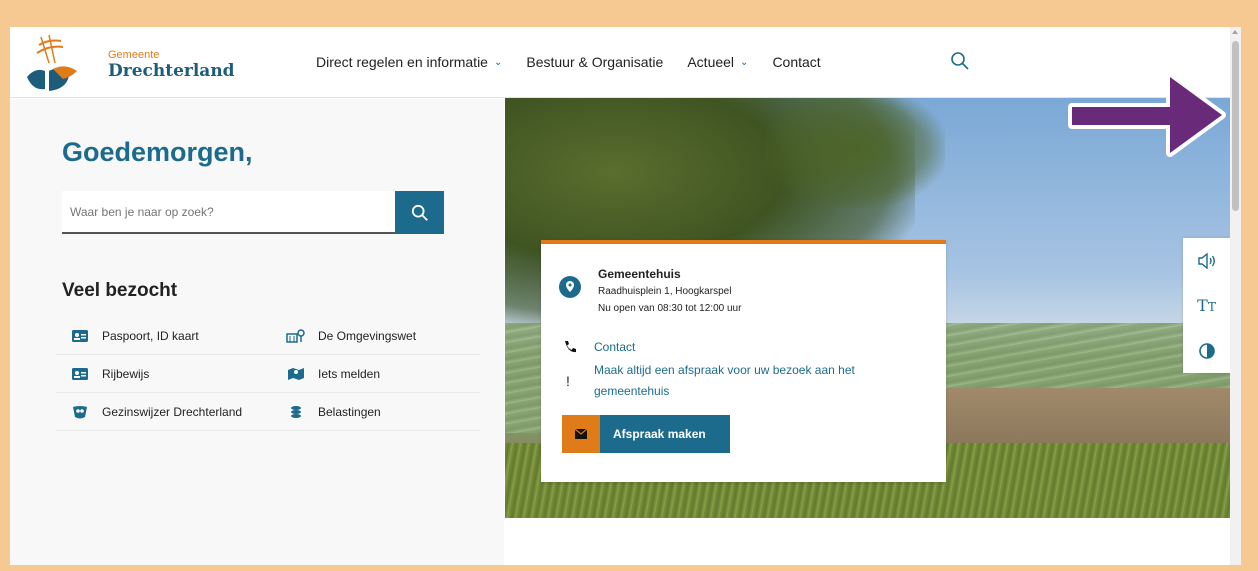 This screenshot has width=1258, height=571. What do you see at coordinates (349, 373) in the screenshot?
I see `visited-item-label: Iets melden` at bounding box center [349, 373].